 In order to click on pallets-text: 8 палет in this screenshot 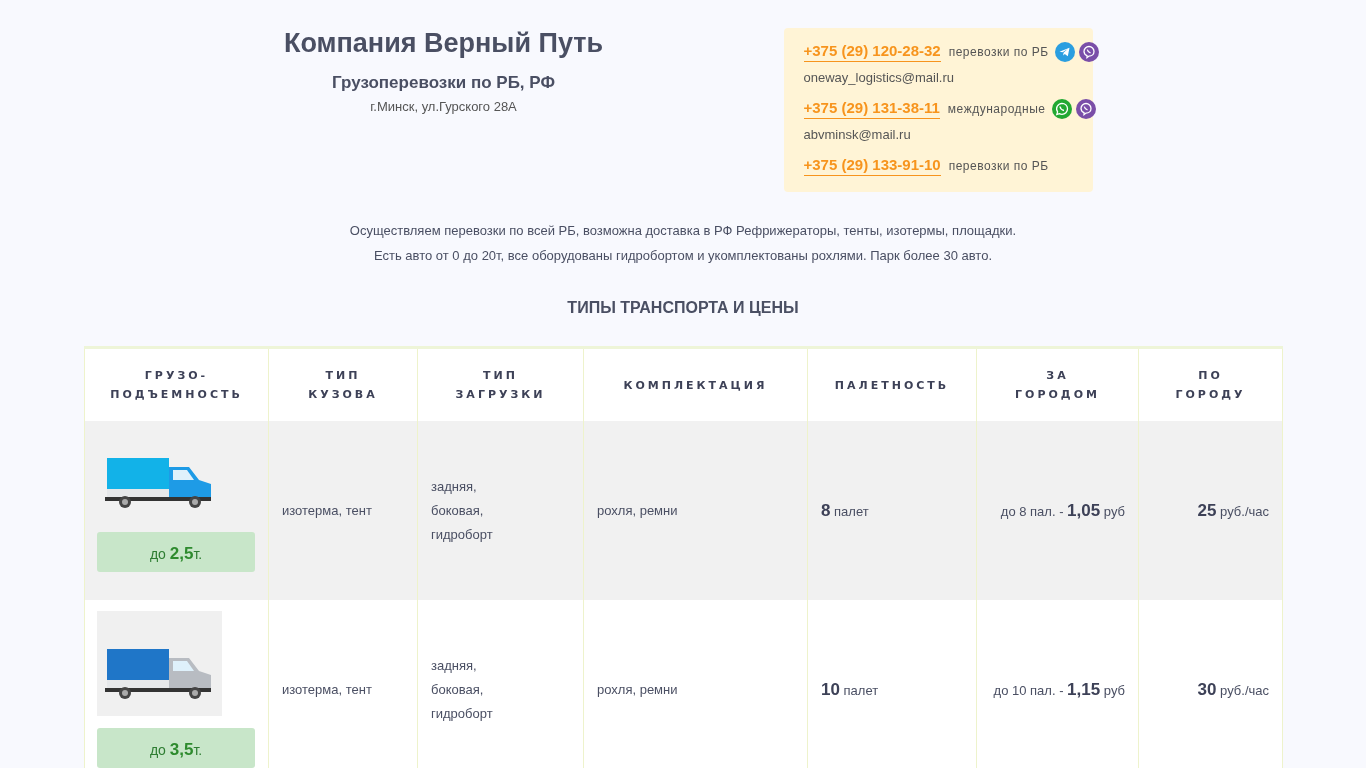, I will do `click(845, 511)`.